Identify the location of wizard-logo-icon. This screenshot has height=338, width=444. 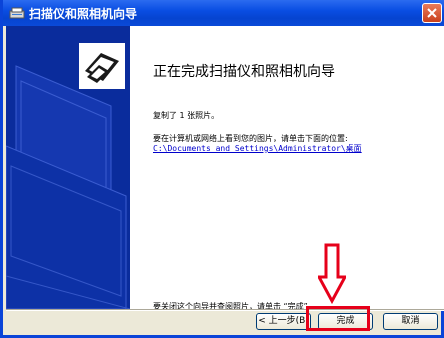
(102, 66).